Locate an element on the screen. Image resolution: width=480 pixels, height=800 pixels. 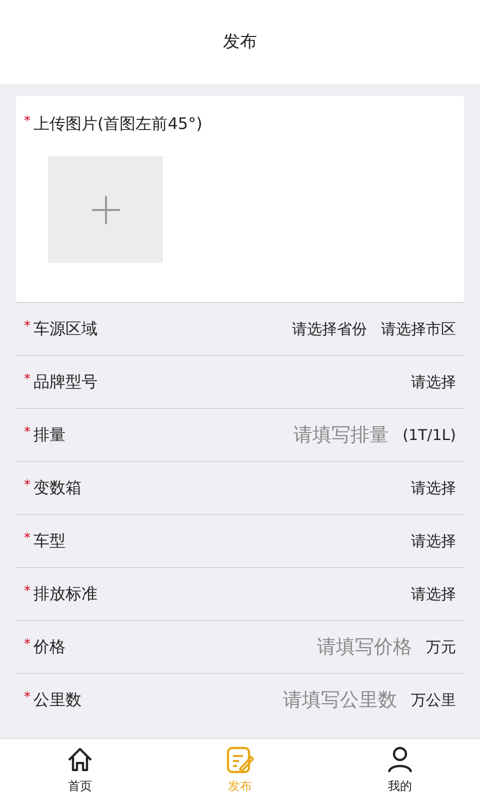
add-photo-button is located at coordinates (105, 209).